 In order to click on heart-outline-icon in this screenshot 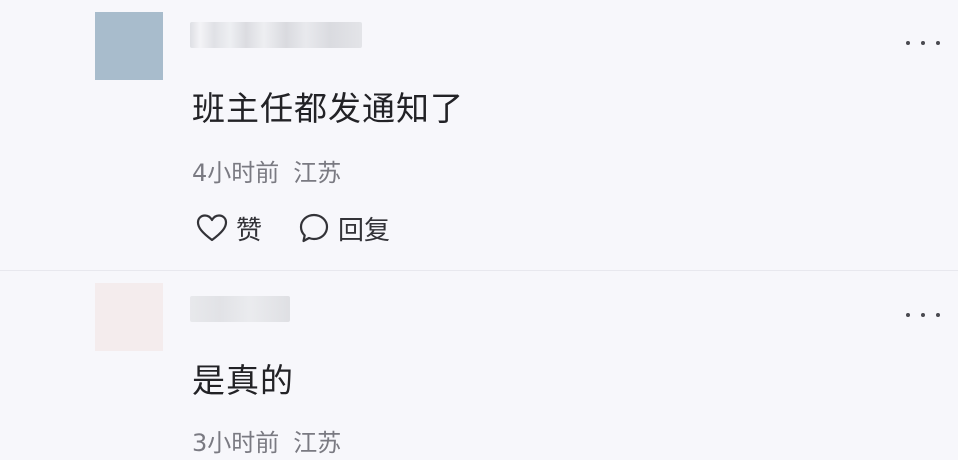, I will do `click(212, 228)`.